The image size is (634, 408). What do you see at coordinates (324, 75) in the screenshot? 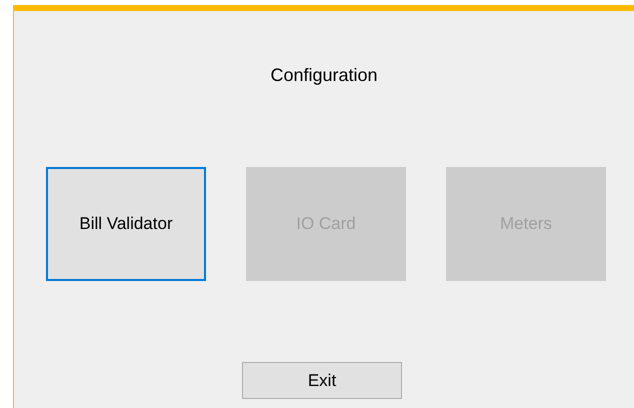
I see `window-title: Configuration` at bounding box center [324, 75].